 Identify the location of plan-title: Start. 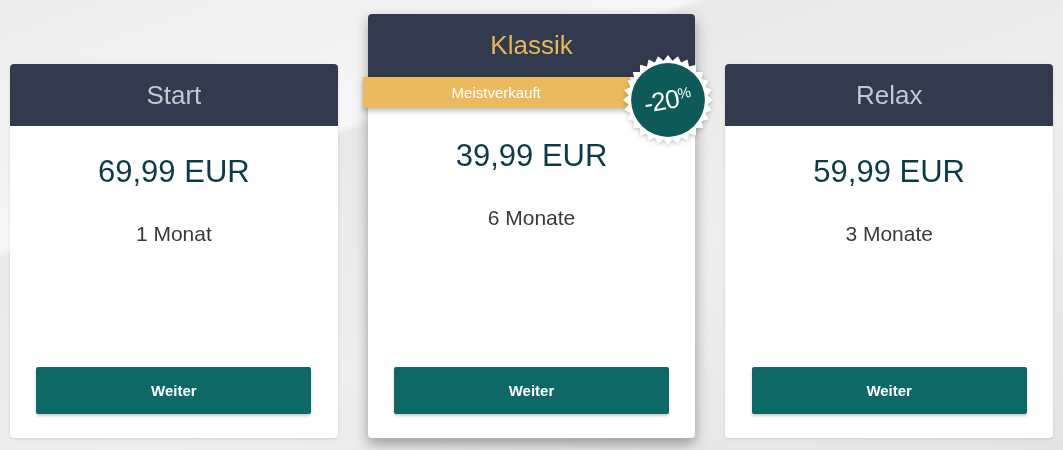
(174, 95).